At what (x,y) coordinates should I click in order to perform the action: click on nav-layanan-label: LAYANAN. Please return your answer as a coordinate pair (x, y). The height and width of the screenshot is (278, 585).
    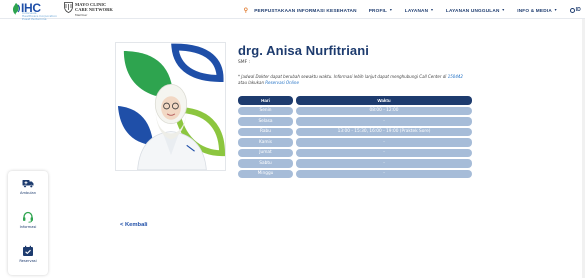
    Looking at the image, I should click on (416, 10).